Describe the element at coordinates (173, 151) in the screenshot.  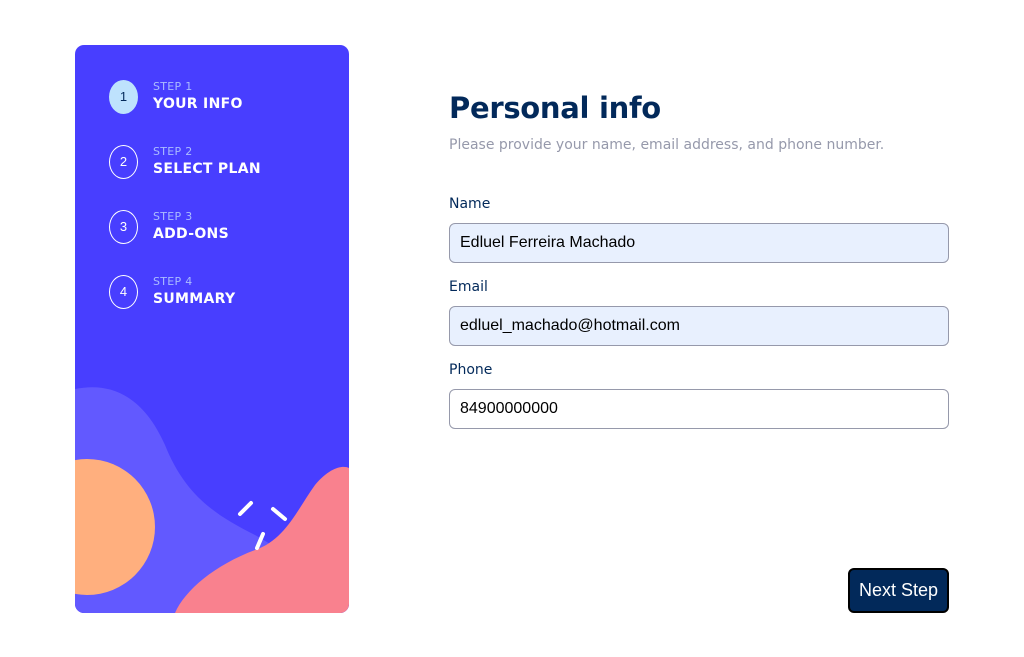
I see `step-label: STEP 2` at that location.